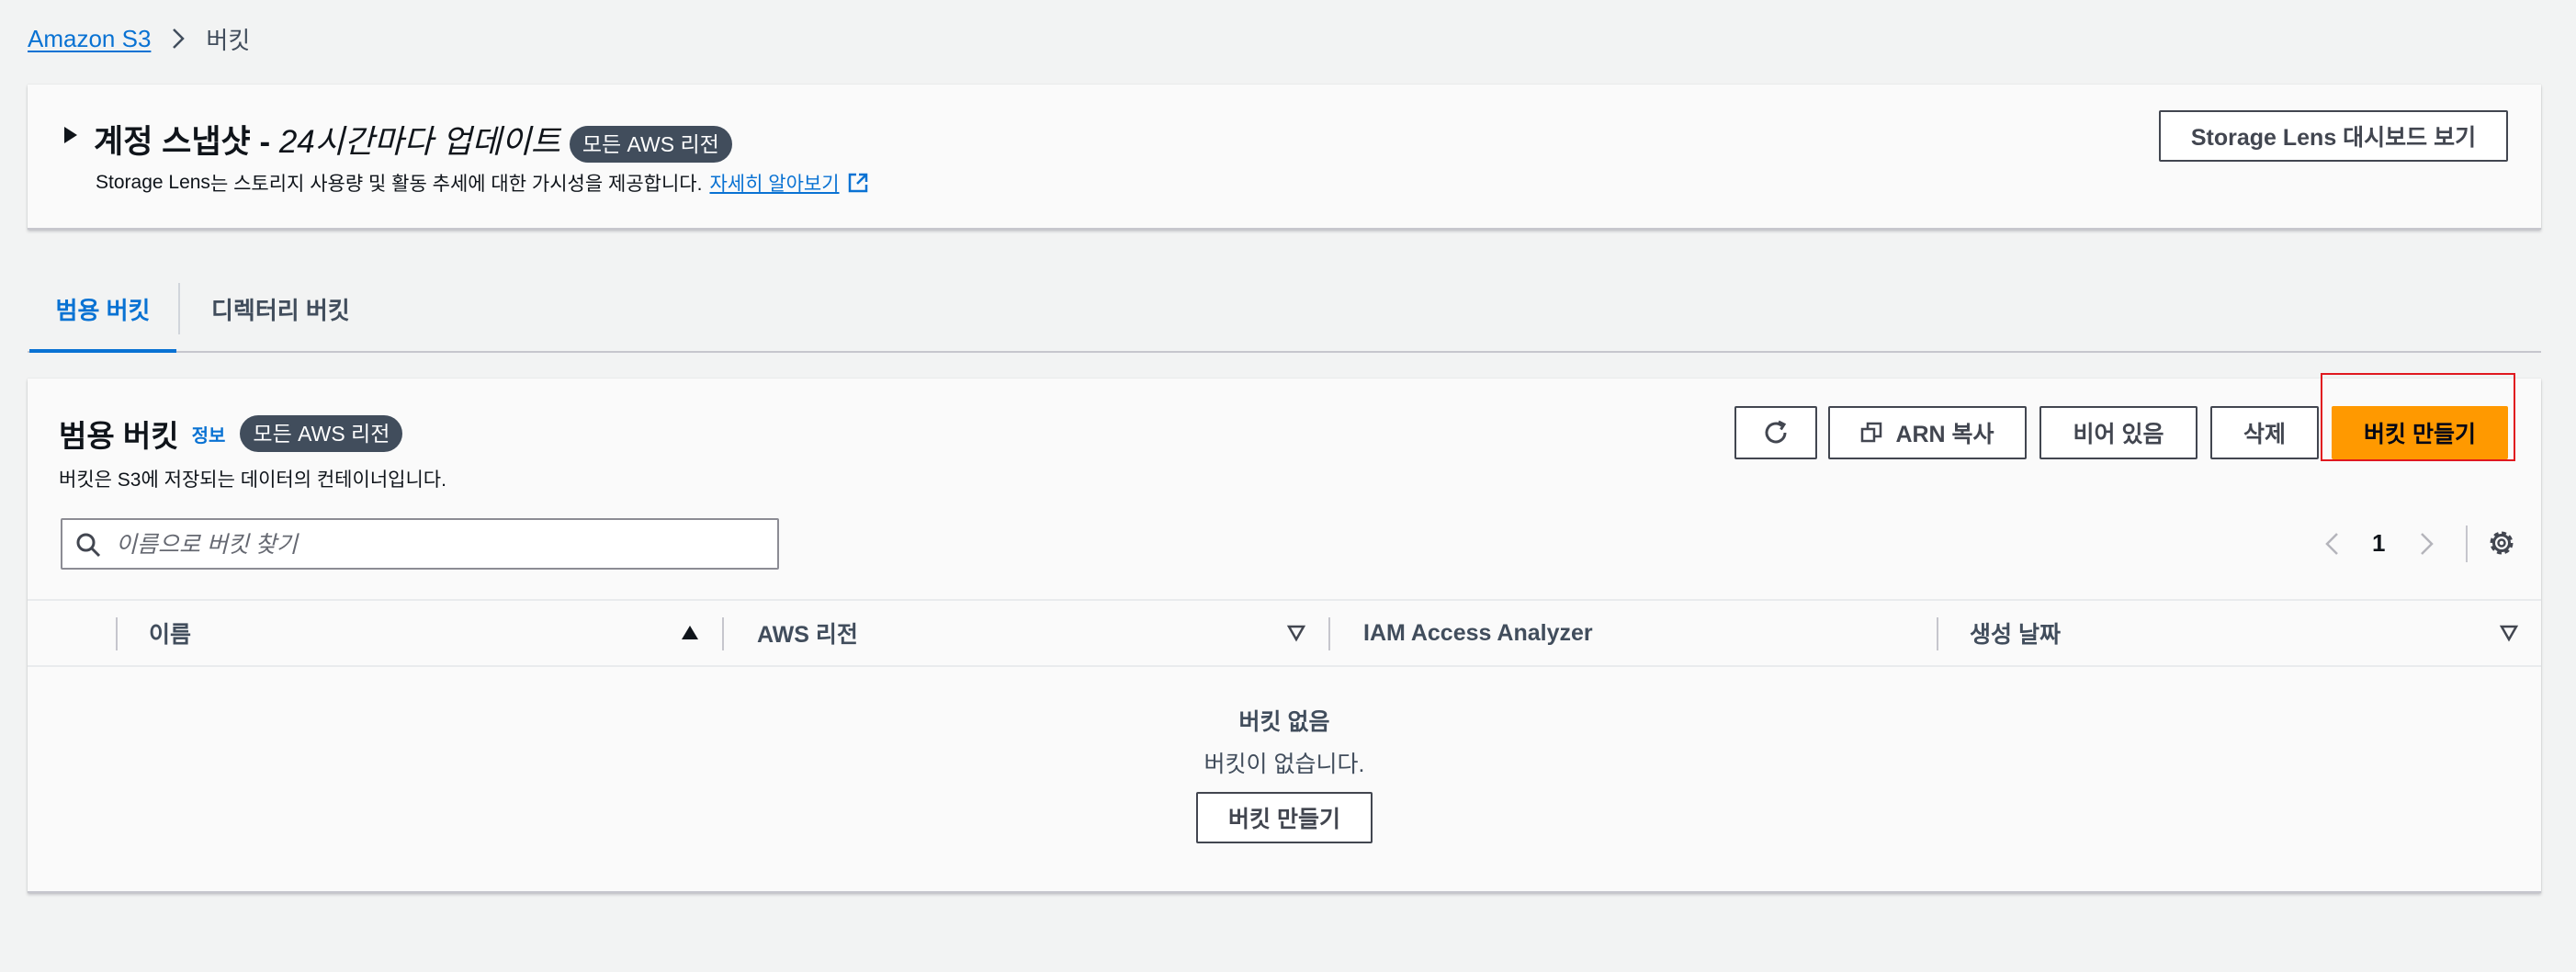 This screenshot has height=972, width=2576. What do you see at coordinates (2420, 433) in the screenshot?
I see `create-bucket-button: 버킷 만들기` at bounding box center [2420, 433].